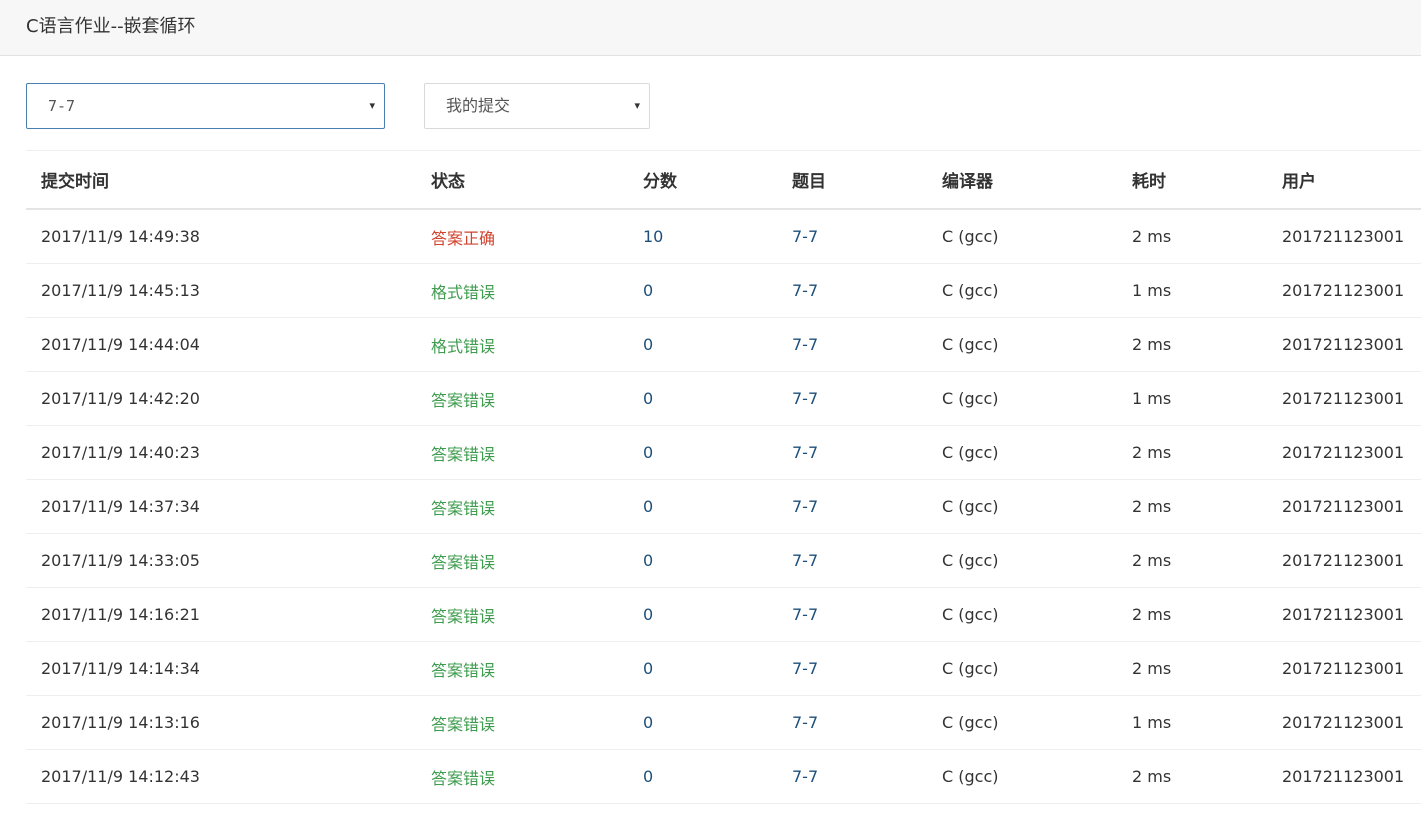 Image resolution: width=1421 pixels, height=818 pixels. What do you see at coordinates (221, 236) in the screenshot?
I see `submit-time-cell: 2017/11/9 14:49:38` at bounding box center [221, 236].